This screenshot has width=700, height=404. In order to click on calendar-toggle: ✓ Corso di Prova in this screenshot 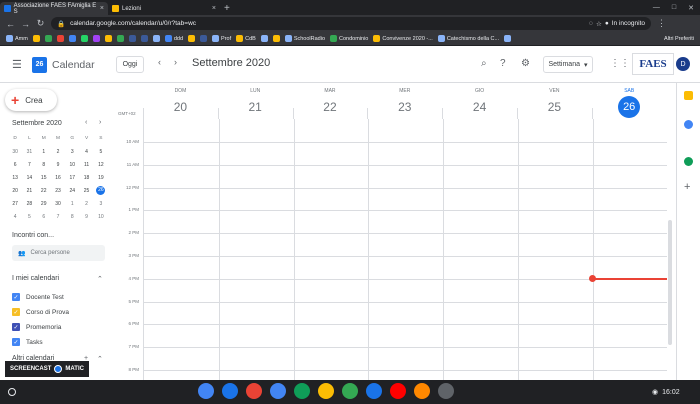, I will do `click(40, 312)`.